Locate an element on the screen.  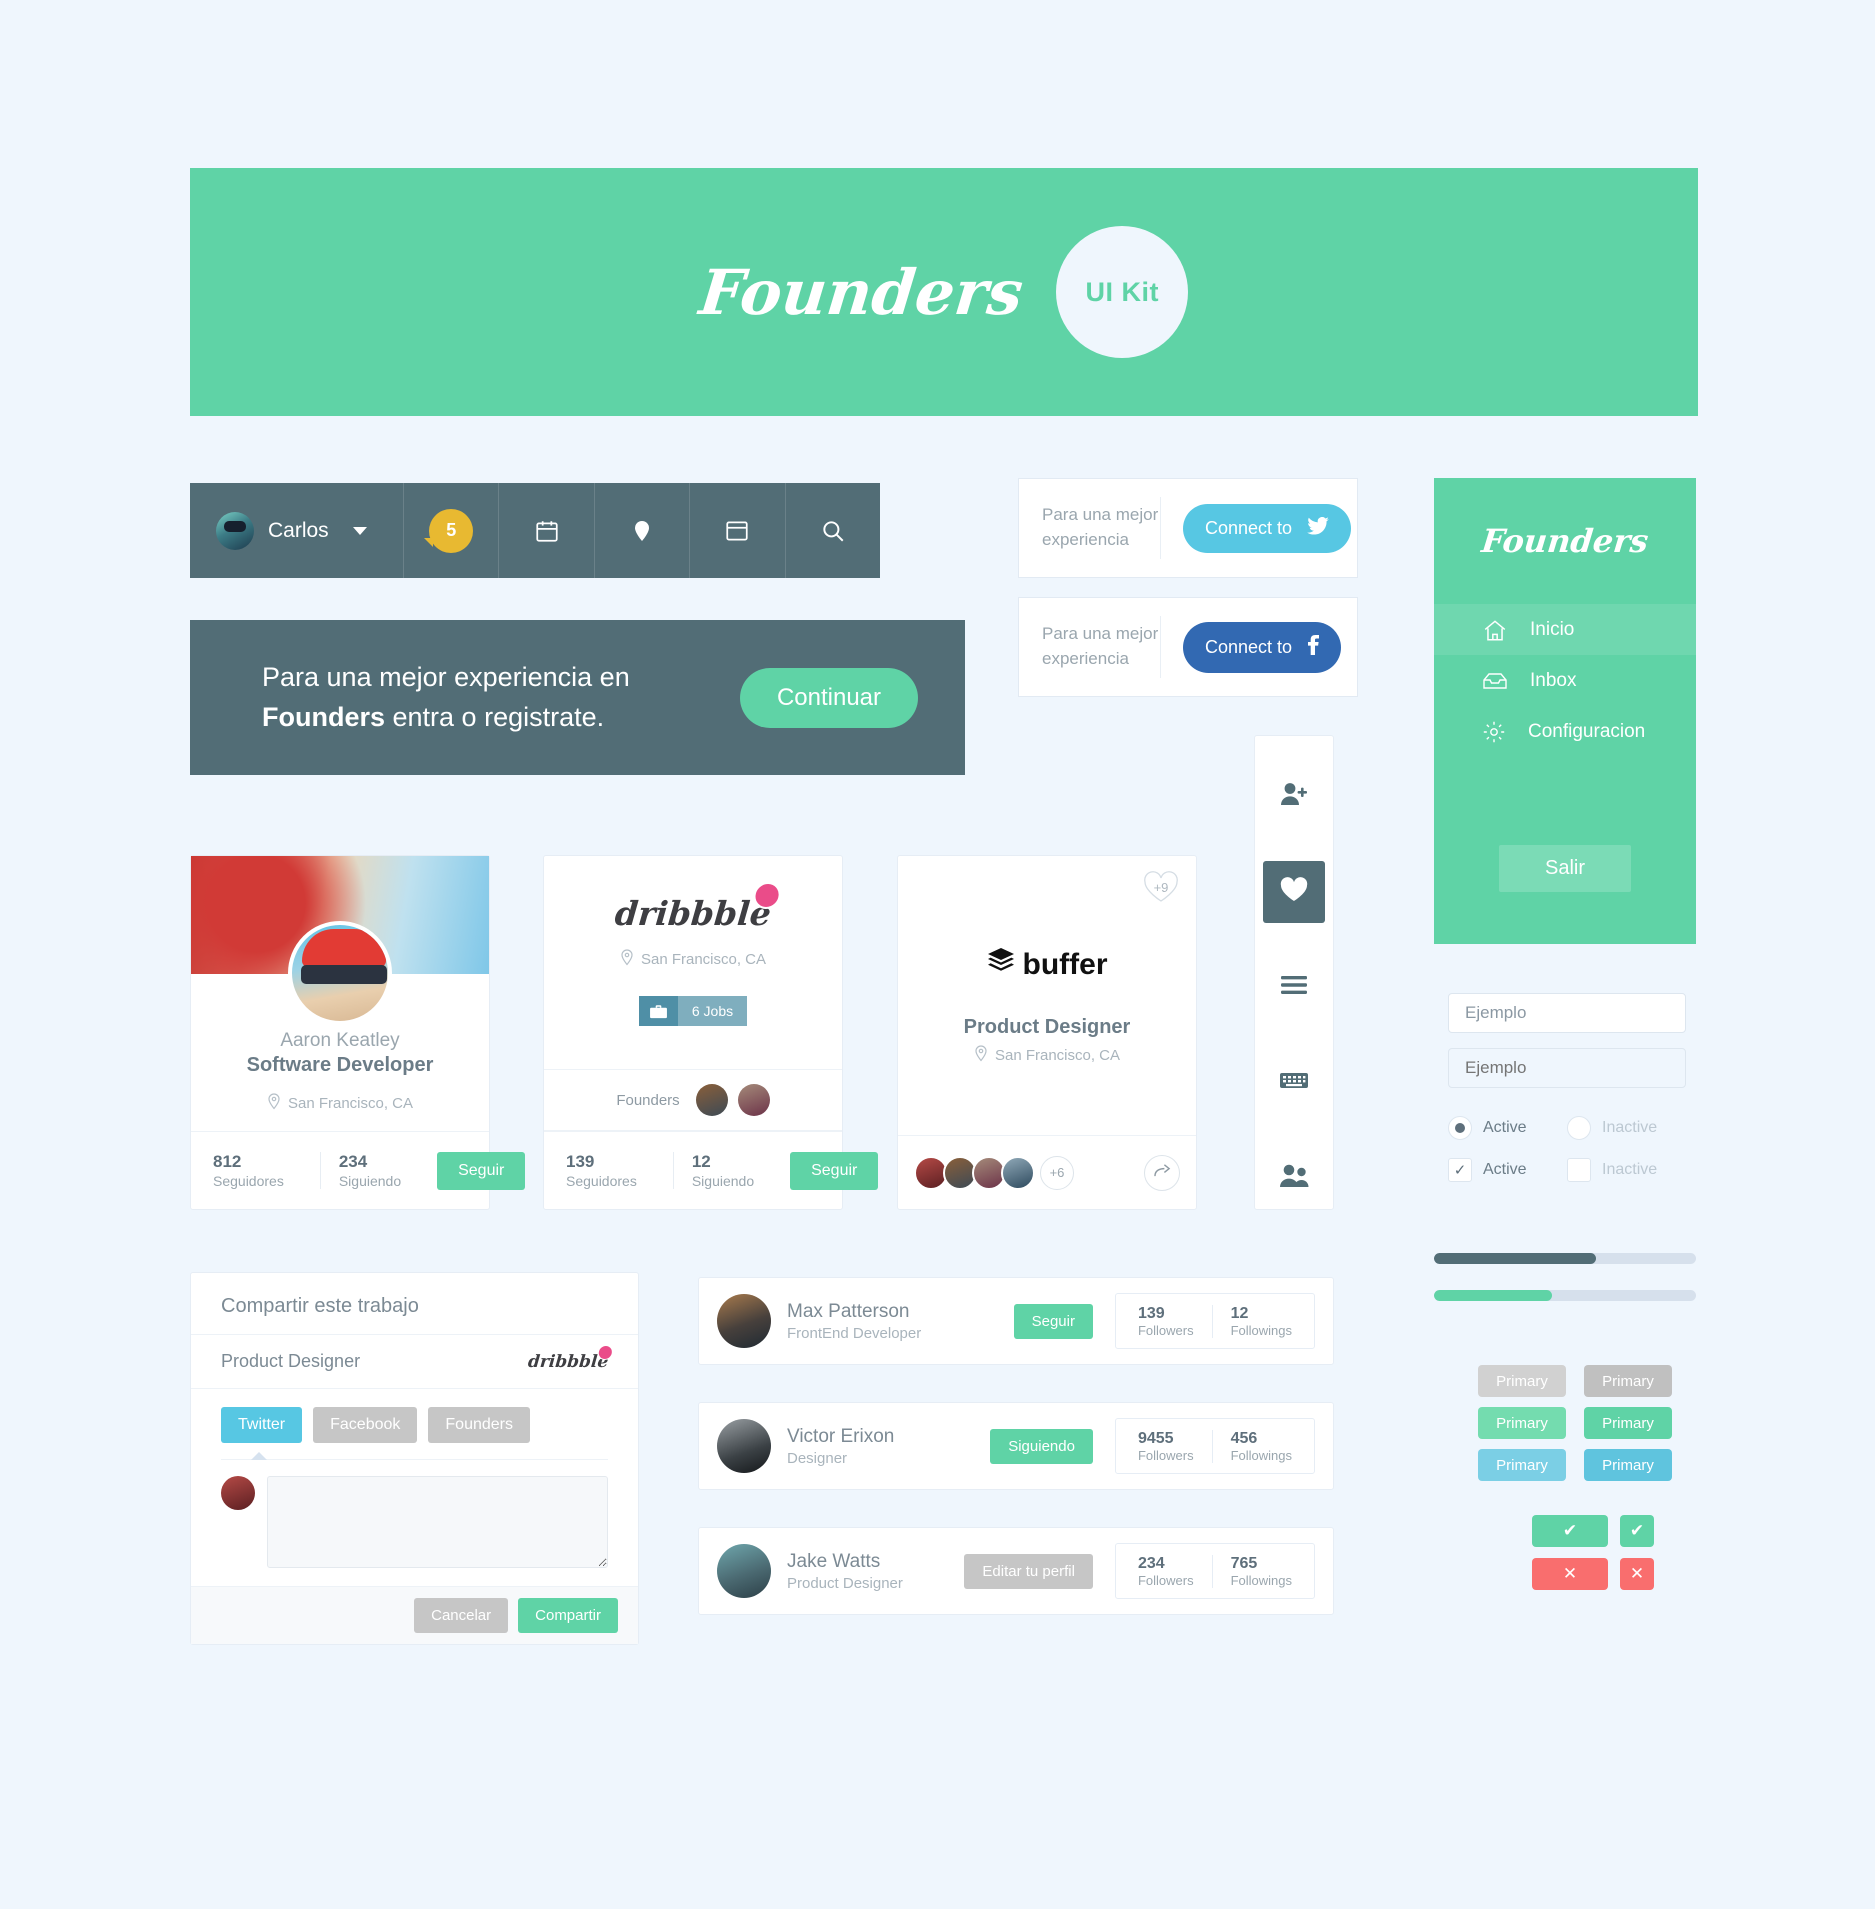
chevron-down-icon is located at coordinates (359, 530).